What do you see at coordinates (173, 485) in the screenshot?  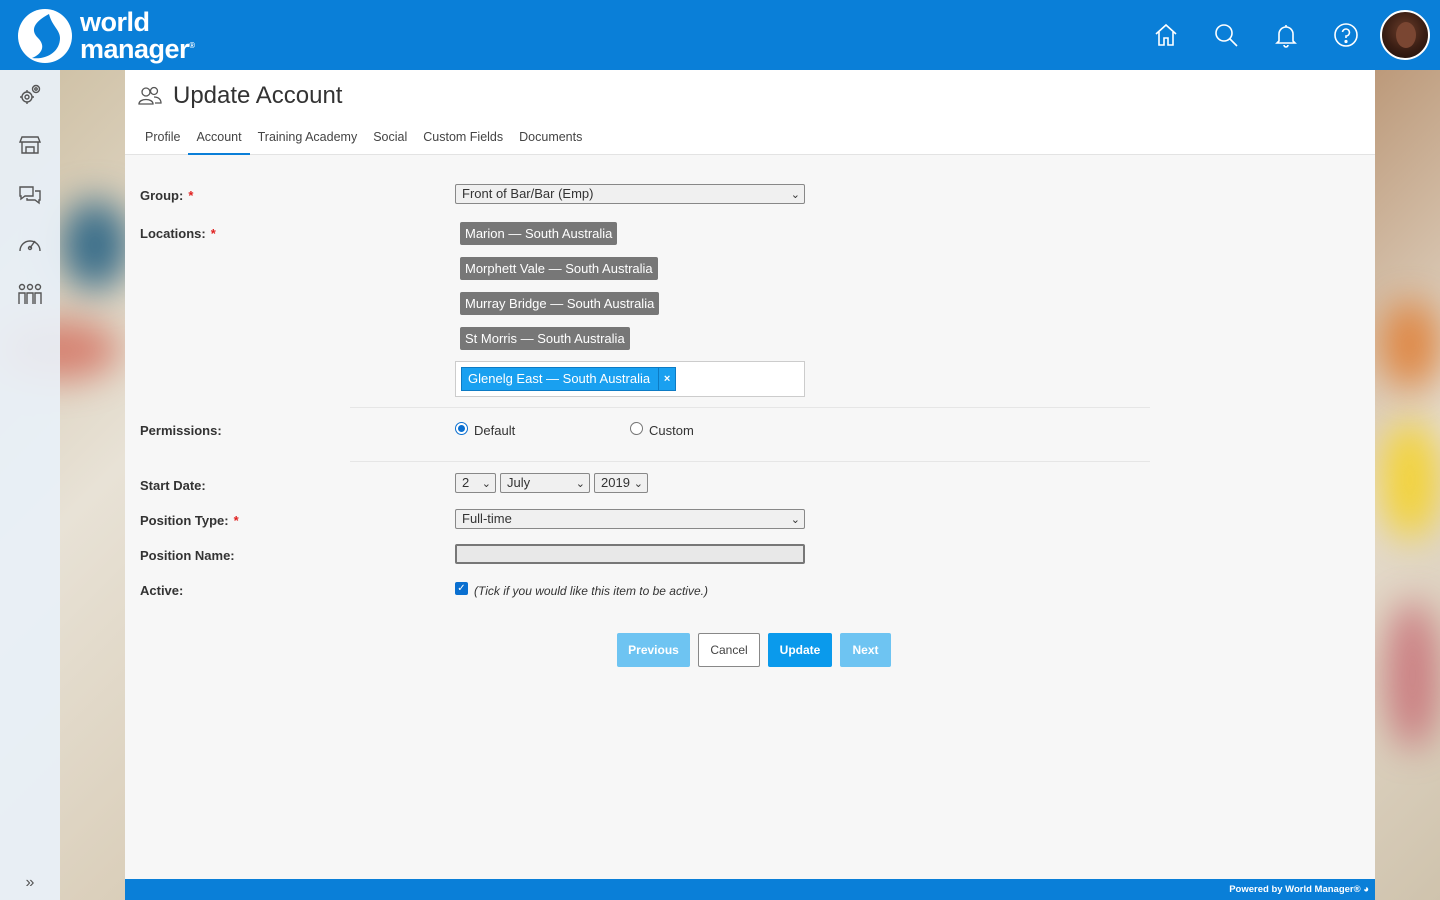 I see `start-date-label: Start Date:` at bounding box center [173, 485].